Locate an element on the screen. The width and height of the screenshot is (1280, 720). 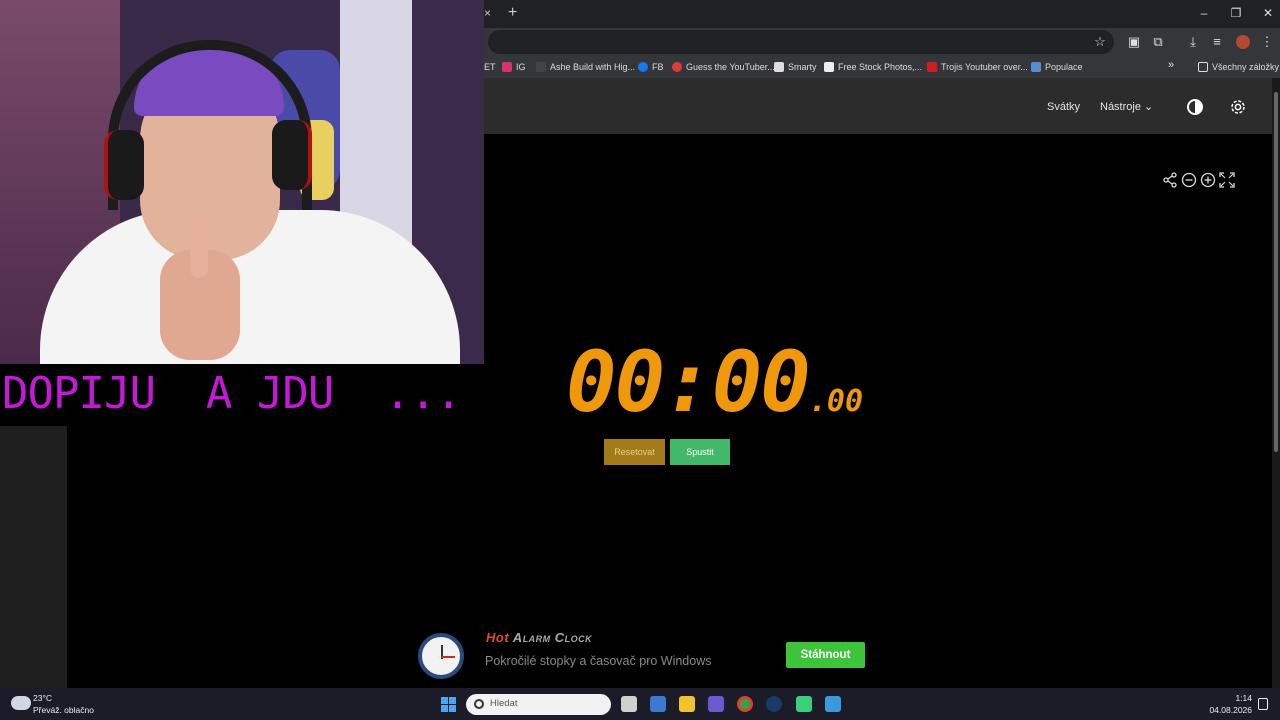
ad-subtitle: Pokročilé stopky a časovač pro Windows is located at coordinates (598, 661).